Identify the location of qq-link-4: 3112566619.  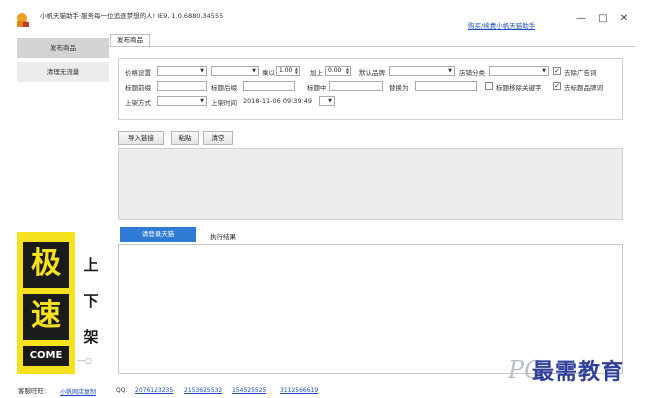
(299, 390).